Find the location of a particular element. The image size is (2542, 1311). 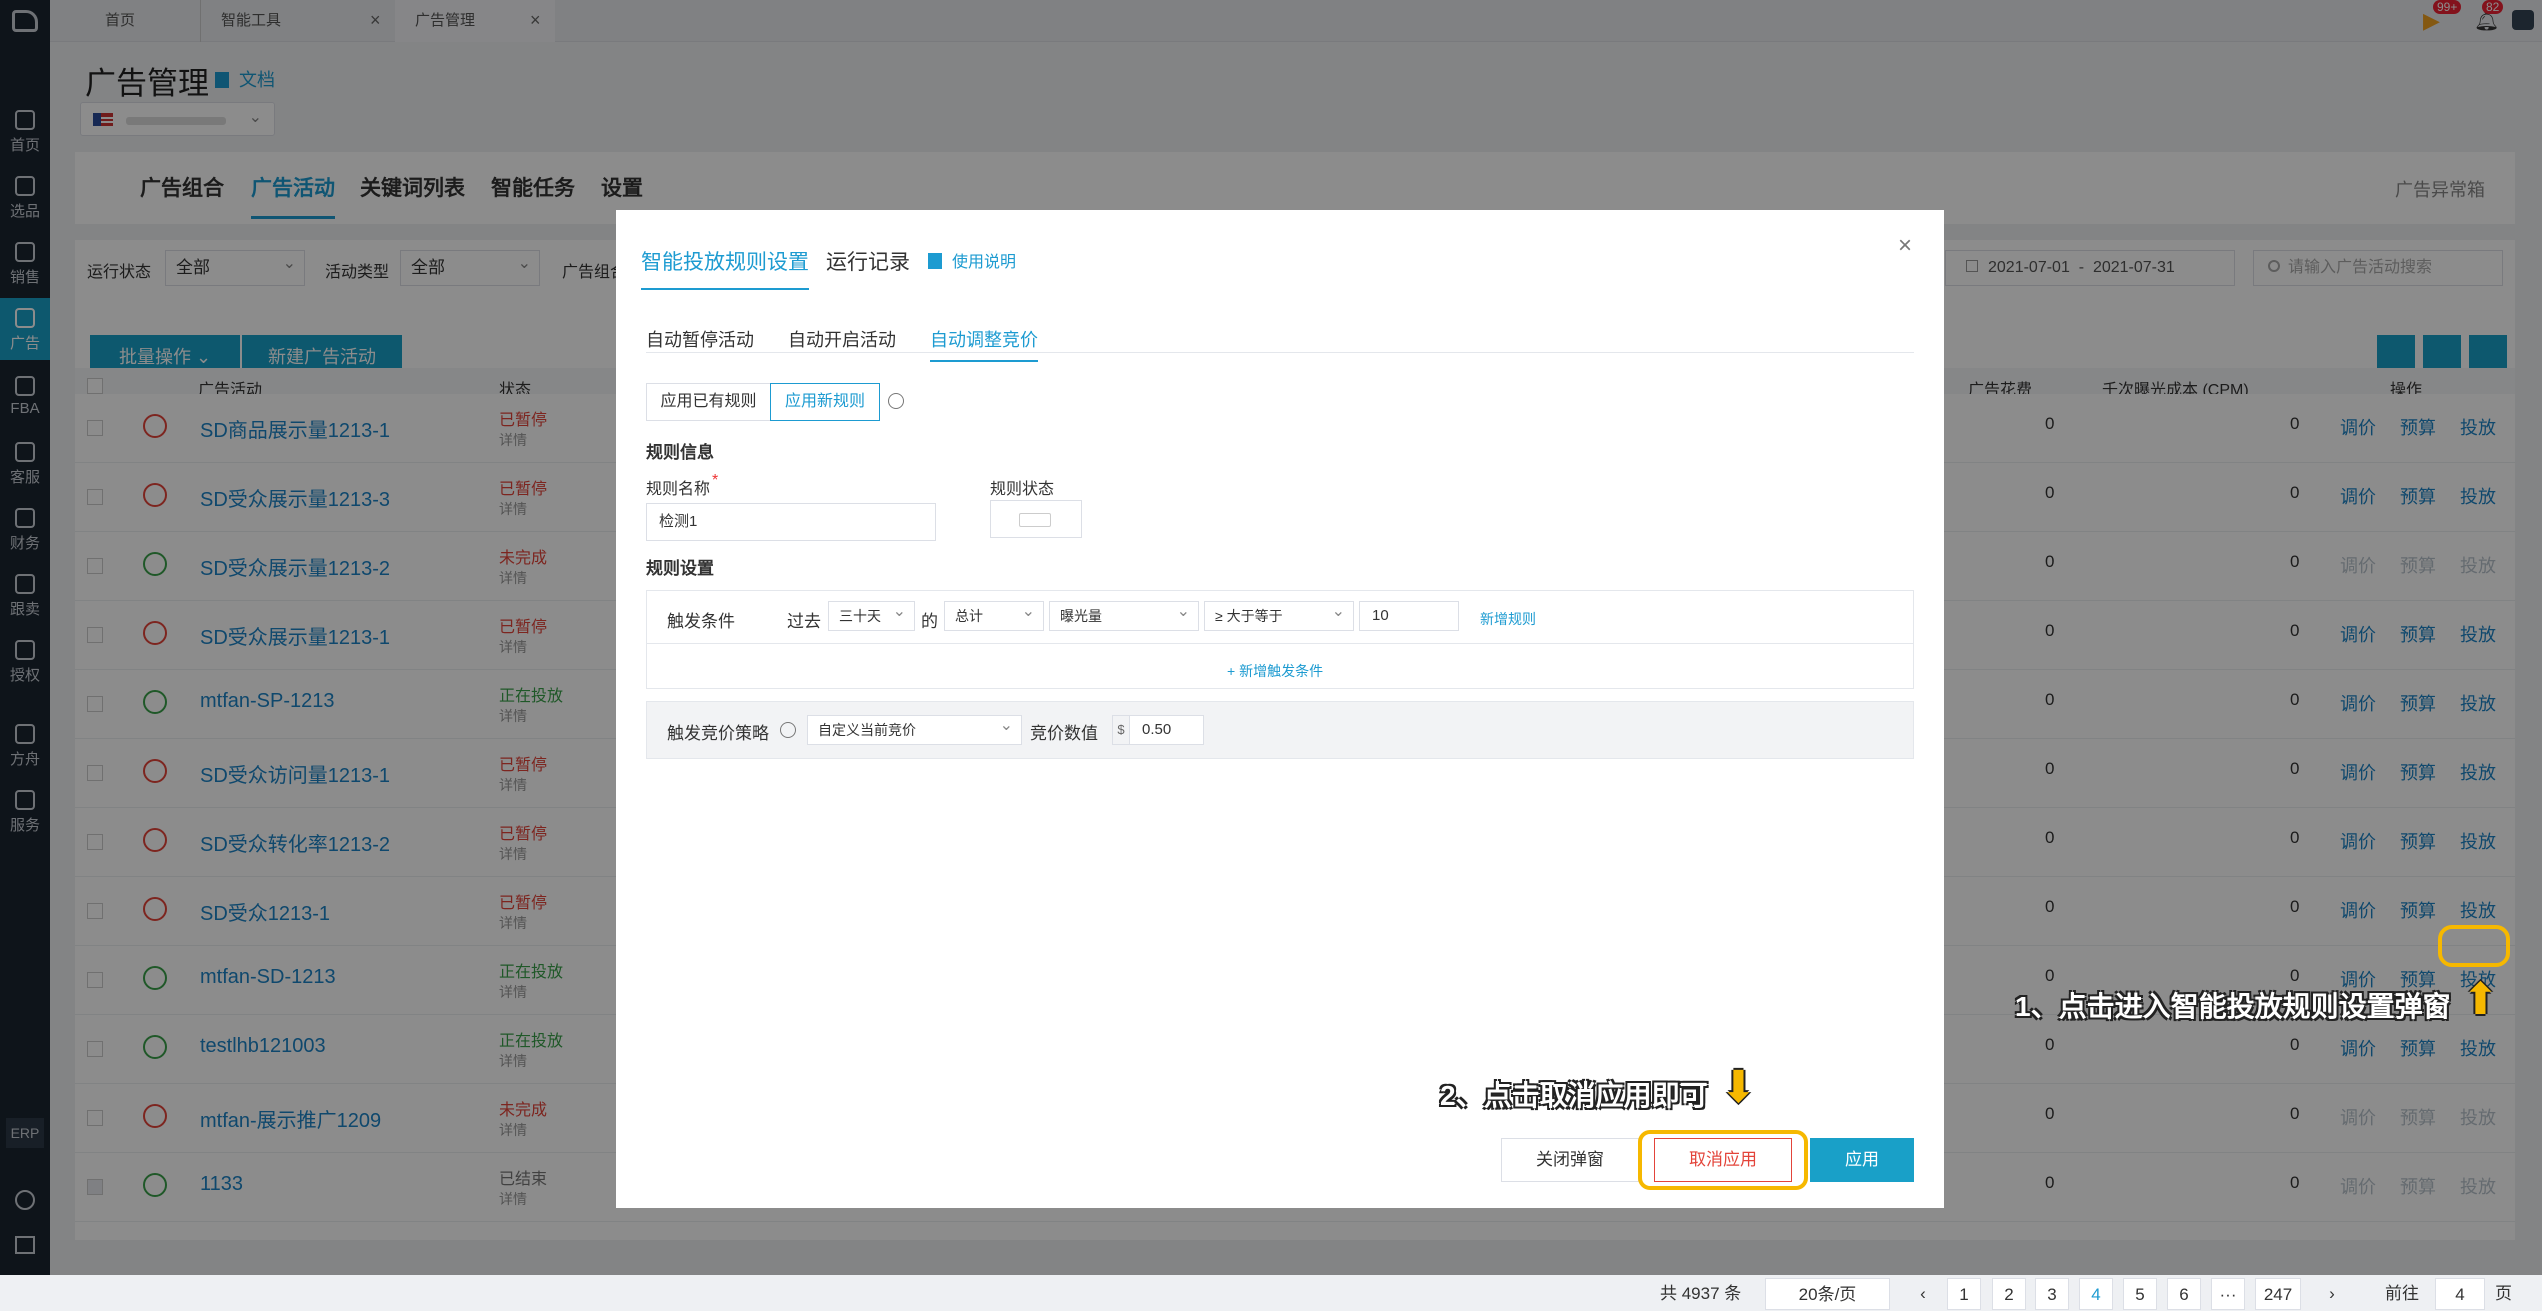

bid-label: 竞价数值 is located at coordinates (1064, 733).